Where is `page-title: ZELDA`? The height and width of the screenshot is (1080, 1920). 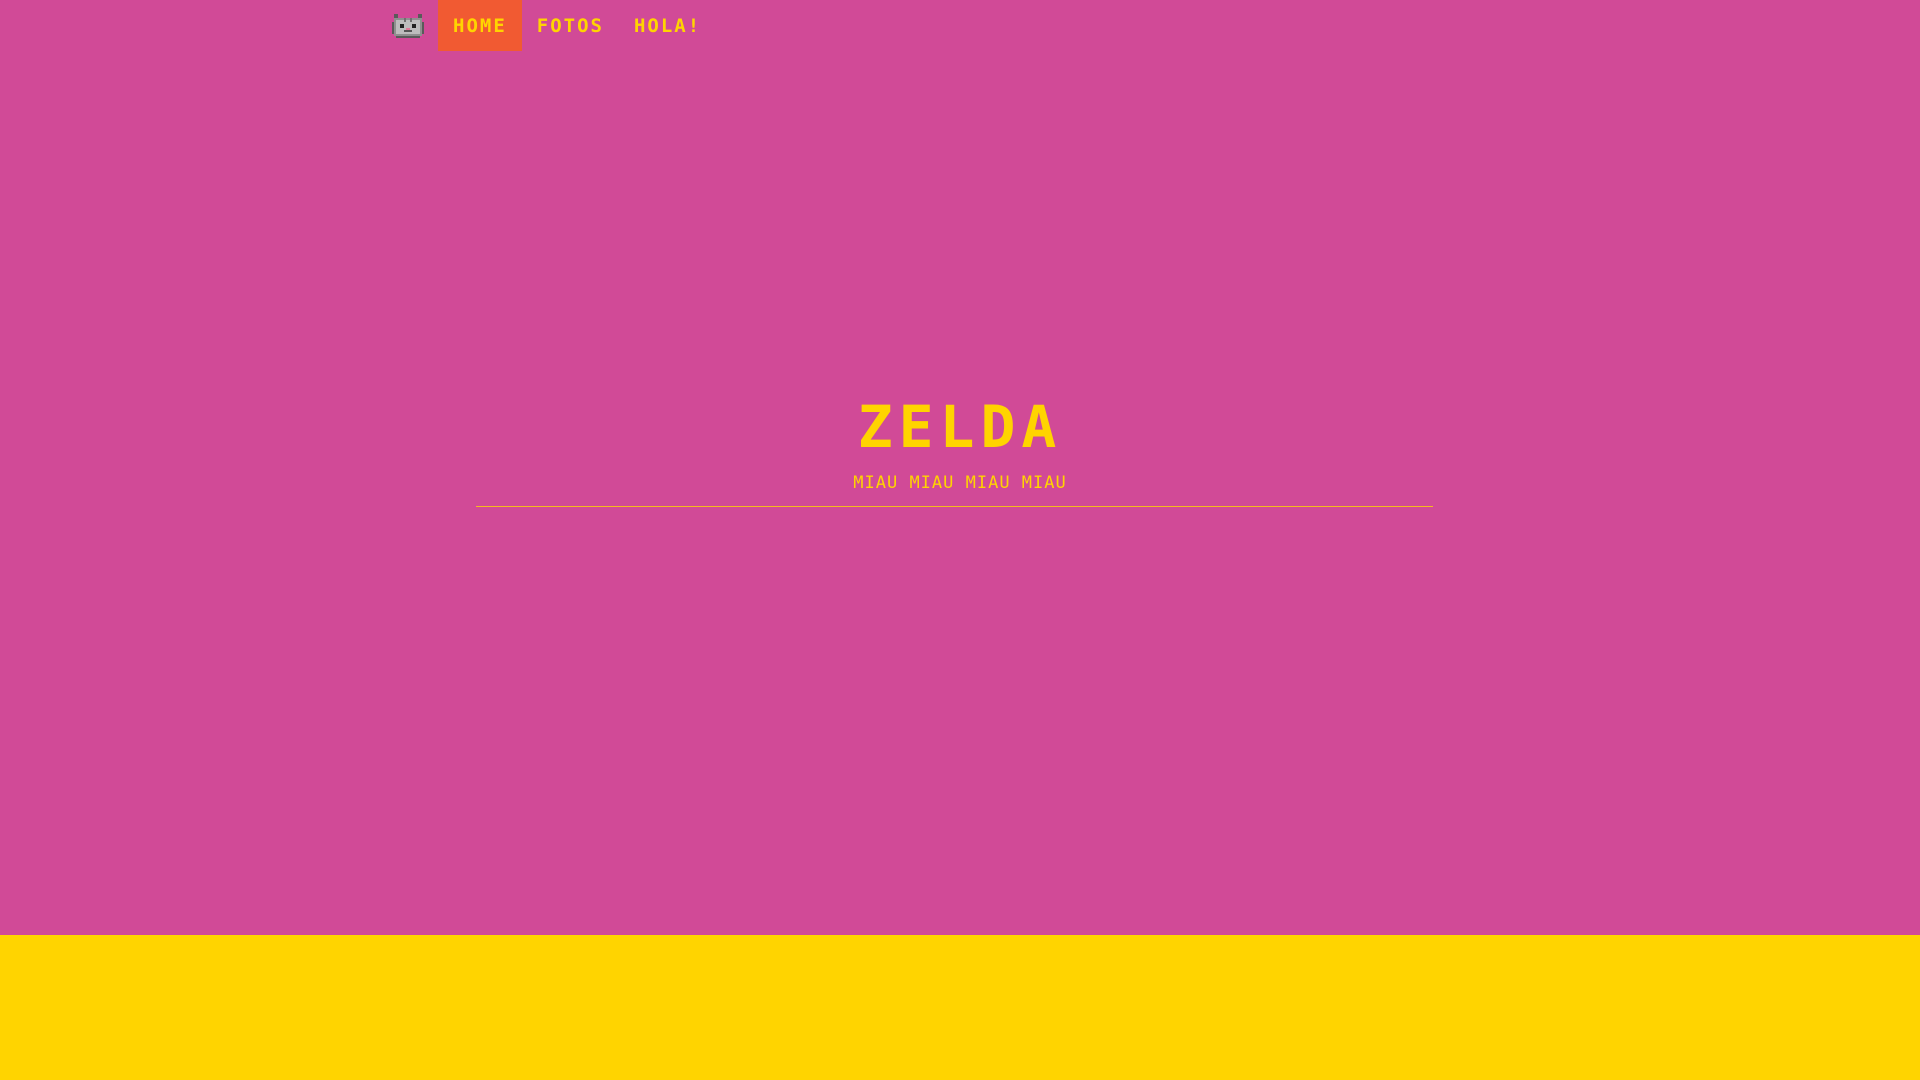
page-title: ZELDA is located at coordinates (960, 427).